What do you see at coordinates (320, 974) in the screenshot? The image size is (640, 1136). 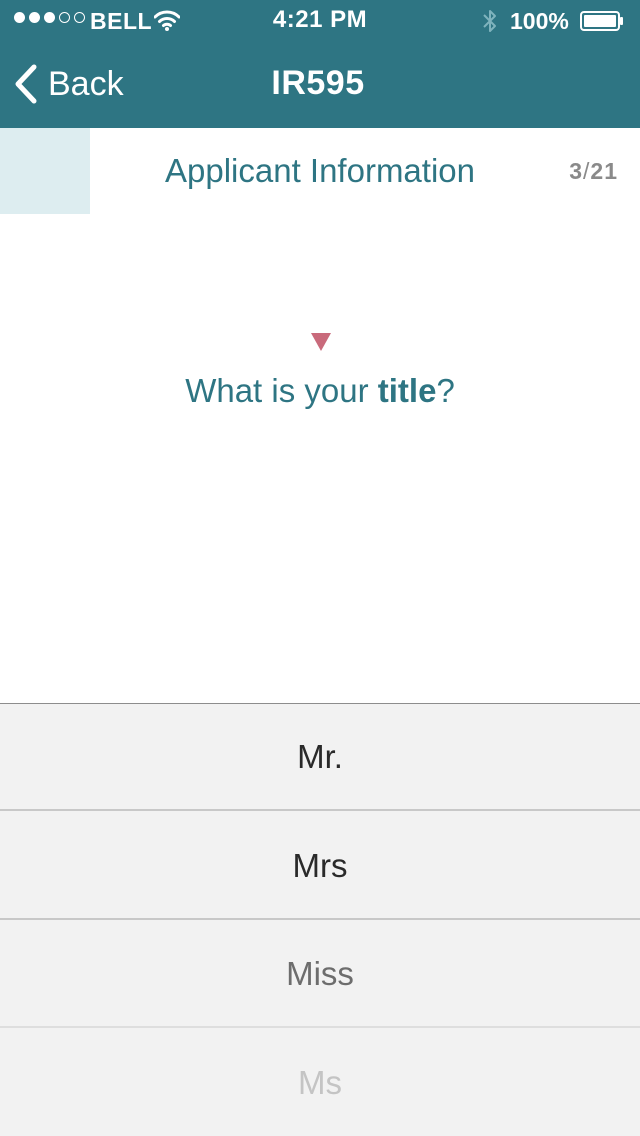 I see `picker-option-miss: Miss` at bounding box center [320, 974].